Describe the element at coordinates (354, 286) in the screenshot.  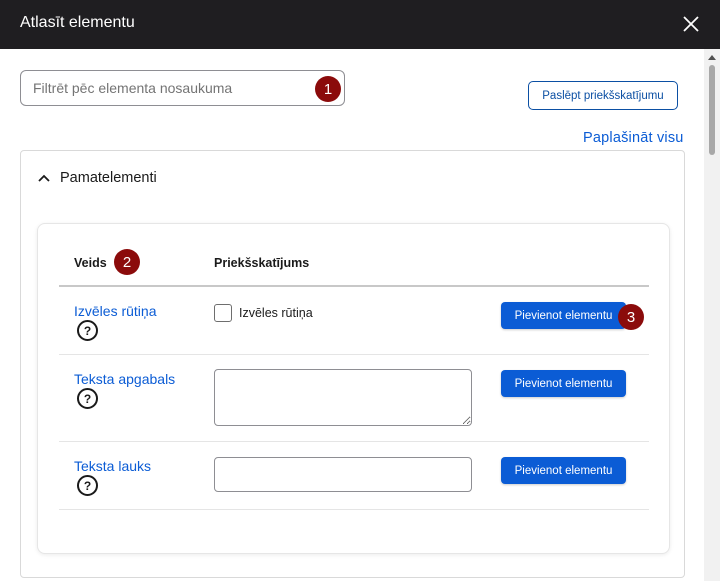
I see `header-divider` at that location.